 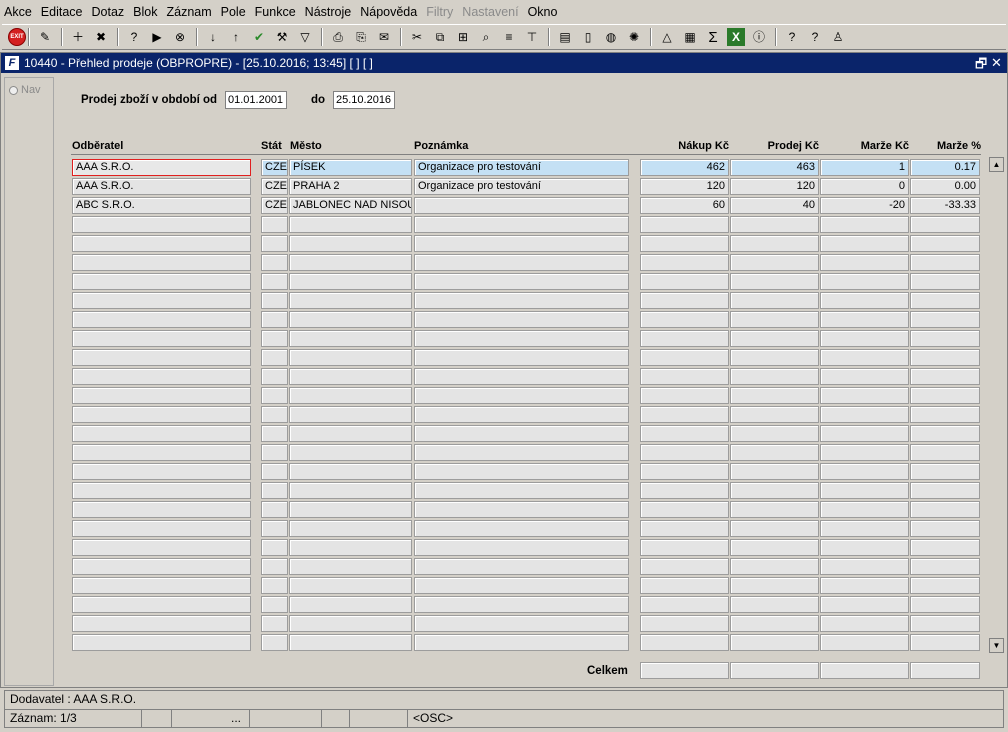 I want to click on clipboard-icon: ▤, so click(x=565, y=37).